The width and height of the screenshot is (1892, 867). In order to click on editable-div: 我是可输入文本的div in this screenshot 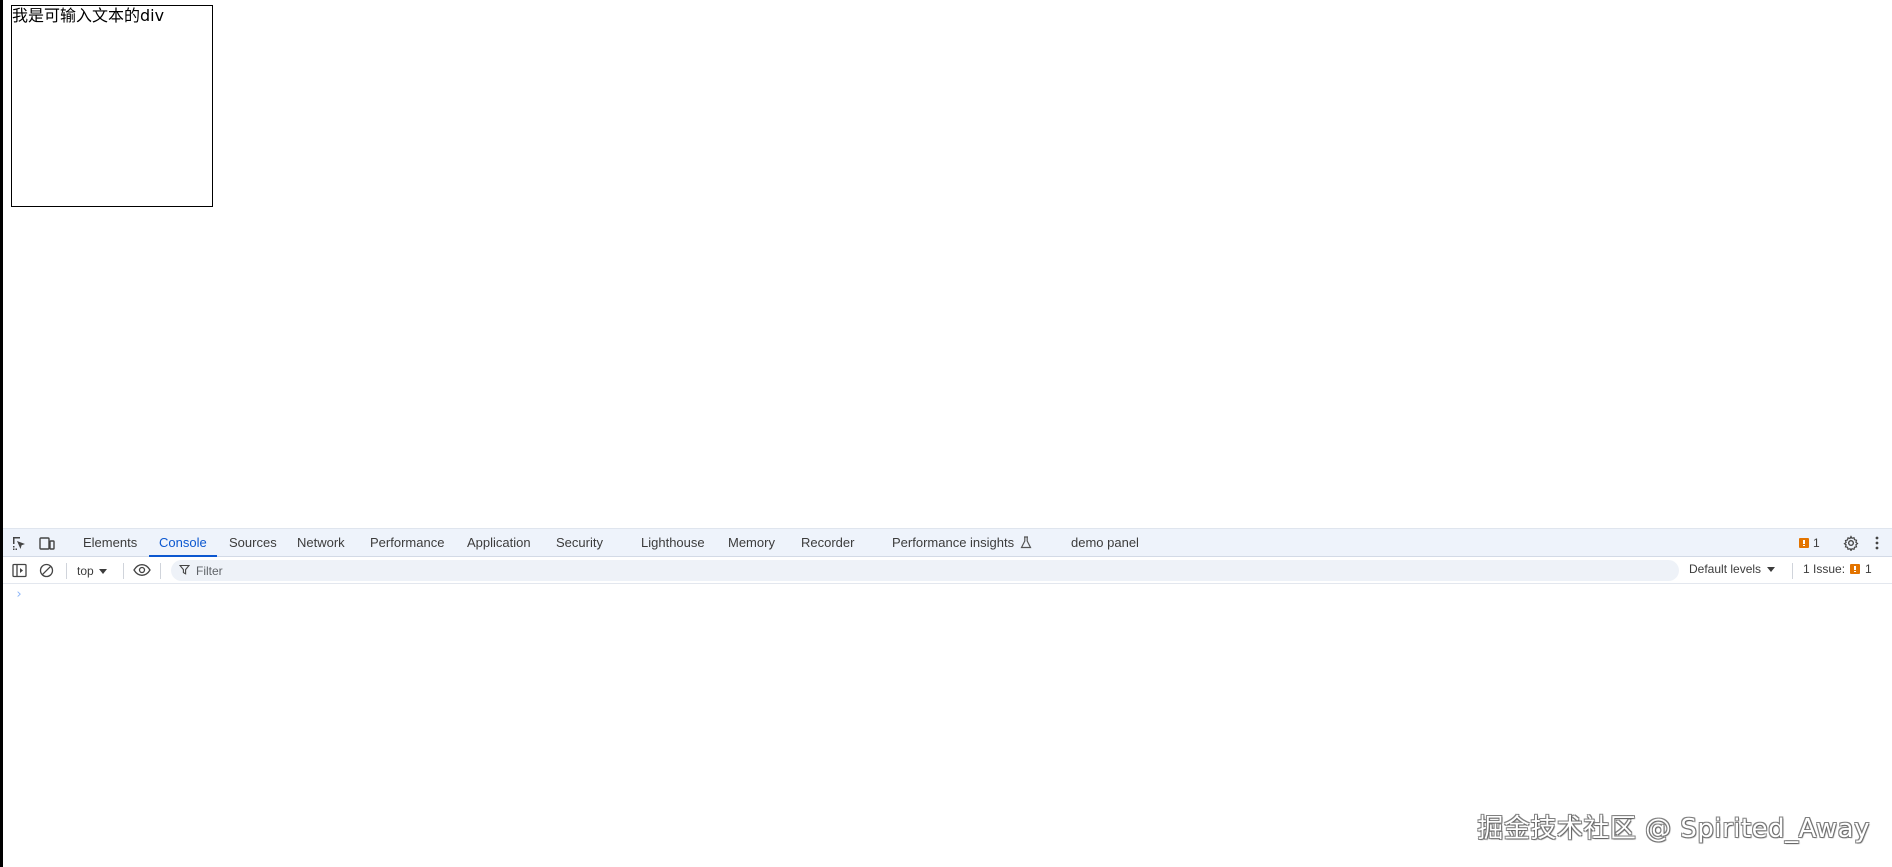, I will do `click(112, 106)`.